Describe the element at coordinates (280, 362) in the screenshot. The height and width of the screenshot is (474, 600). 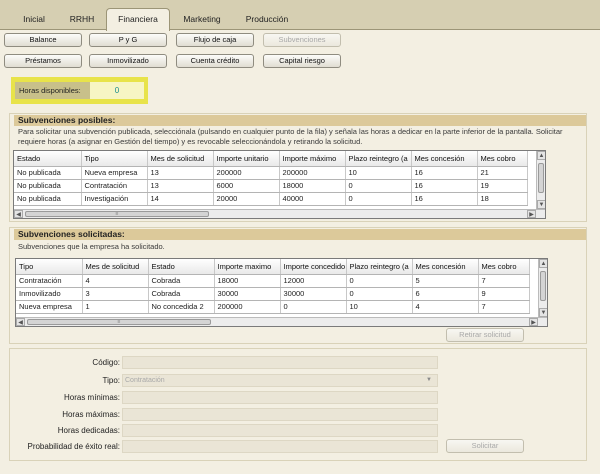
I see `codigo-field` at that location.